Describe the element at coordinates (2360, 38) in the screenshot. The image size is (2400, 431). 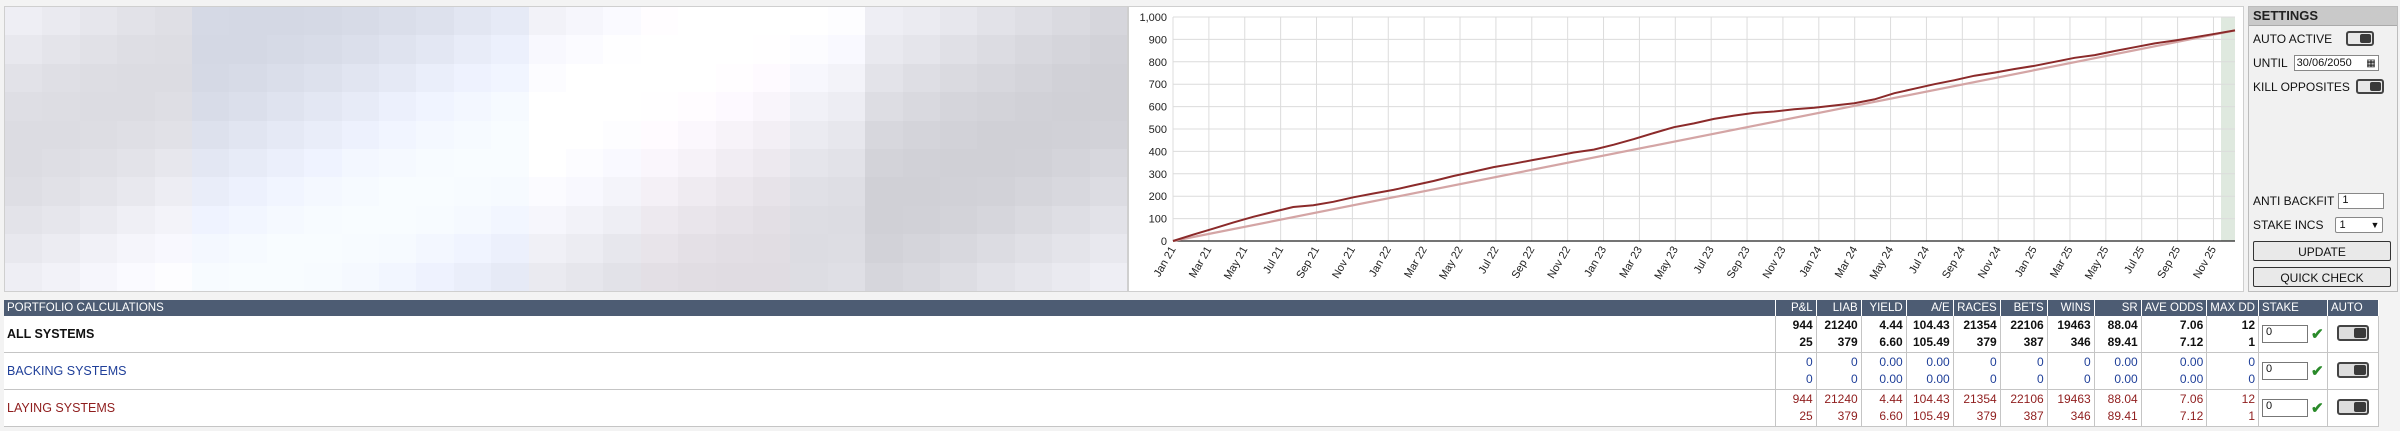
I see `auto-active-toggle` at that location.